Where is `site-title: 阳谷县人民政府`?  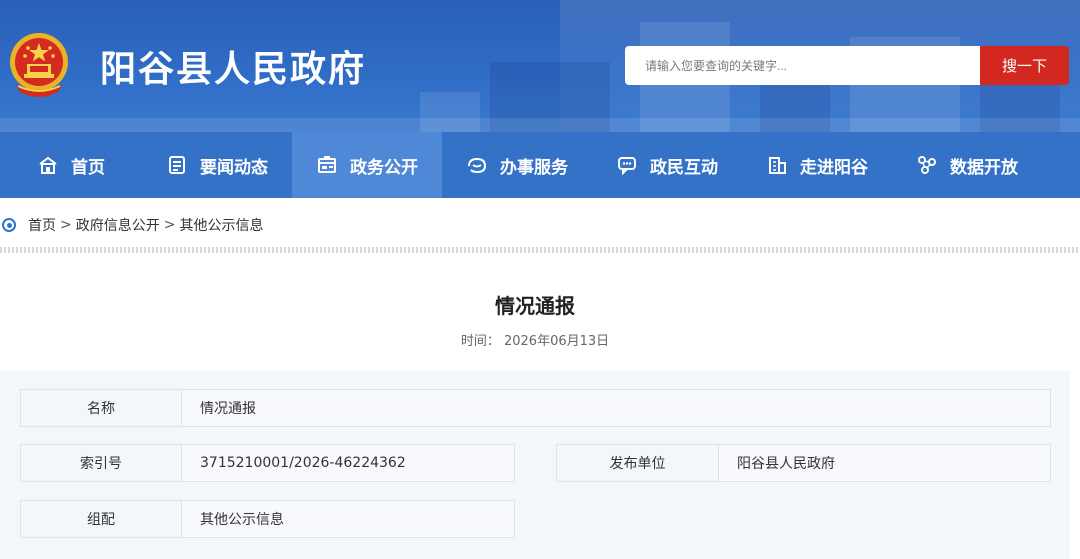
site-title: 阳谷县人民政府 is located at coordinates (233, 69).